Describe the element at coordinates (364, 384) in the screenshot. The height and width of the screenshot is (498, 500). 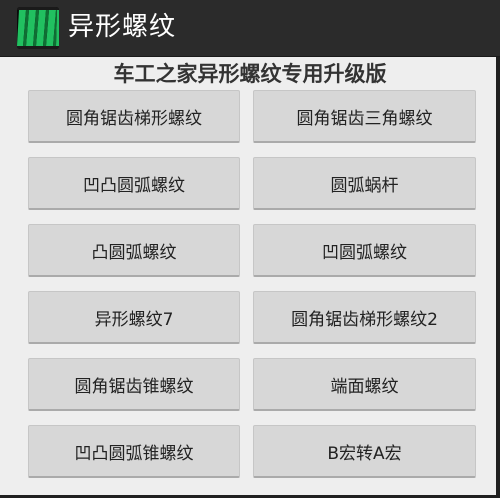
I see `button-face-thread: 端面螺纹` at that location.